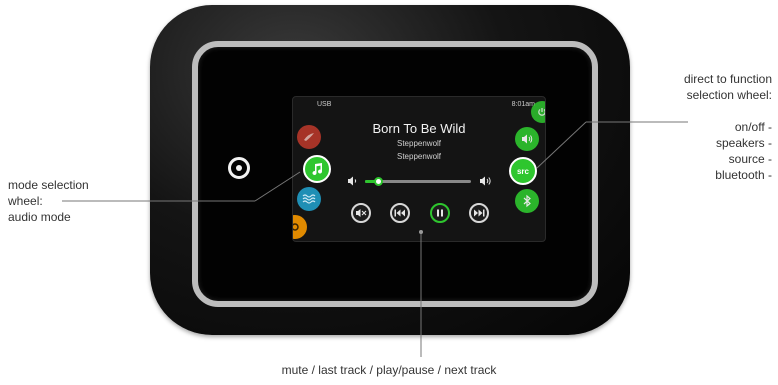  I want to click on home-button, so click(239, 168).